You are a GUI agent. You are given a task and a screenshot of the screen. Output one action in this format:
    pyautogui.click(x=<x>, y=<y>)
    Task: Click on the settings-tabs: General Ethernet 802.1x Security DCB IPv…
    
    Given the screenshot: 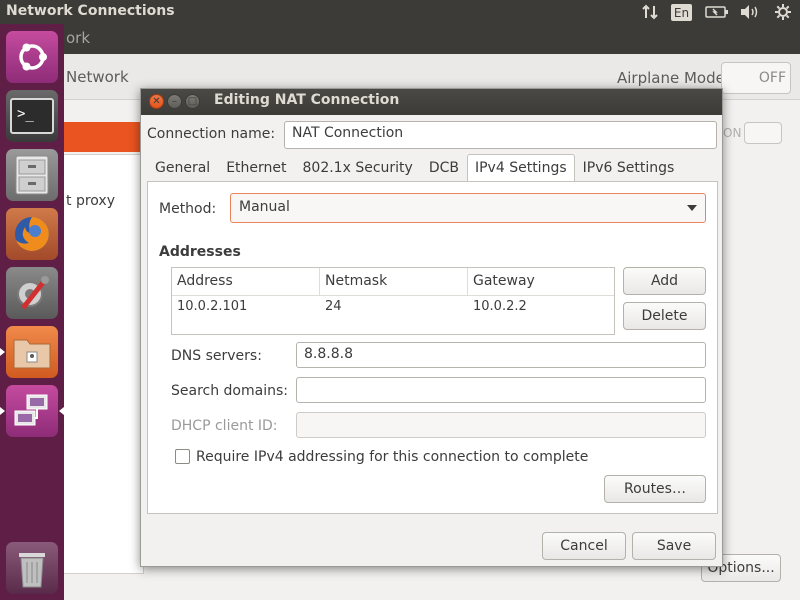 What is the action you would take?
    pyautogui.click(x=414, y=168)
    